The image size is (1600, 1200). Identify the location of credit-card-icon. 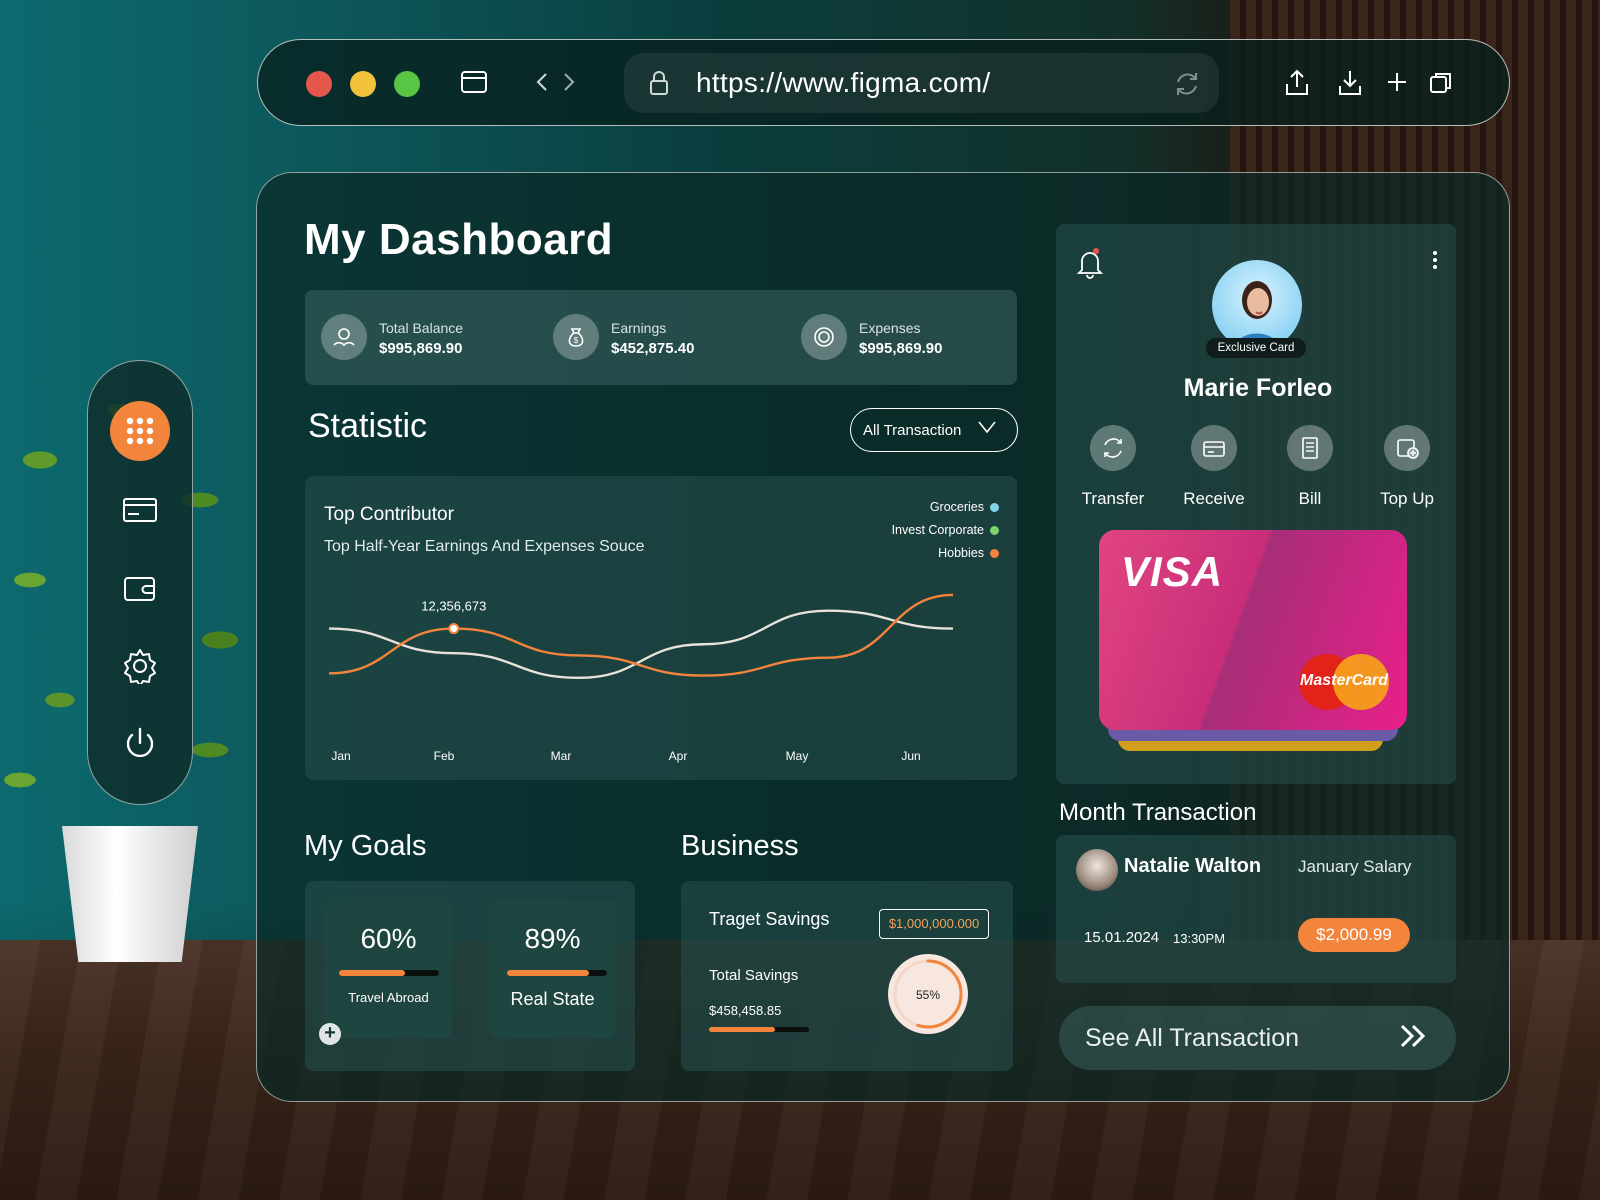
(140, 510).